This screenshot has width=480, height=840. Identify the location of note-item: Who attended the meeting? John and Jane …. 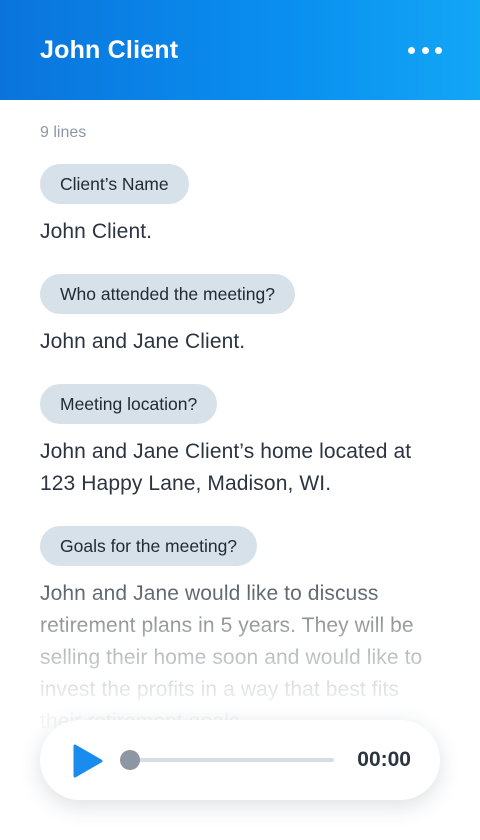
(240, 316).